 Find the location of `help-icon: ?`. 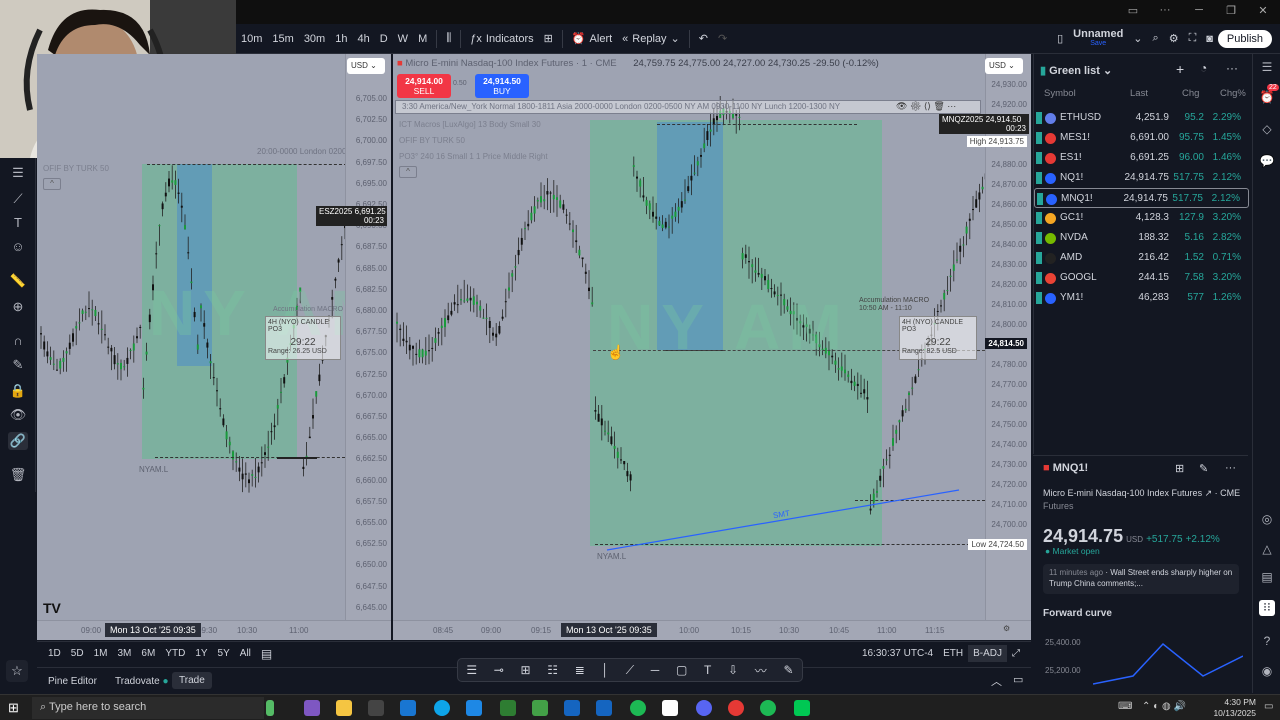

help-icon: ? is located at coordinates (1267, 642).